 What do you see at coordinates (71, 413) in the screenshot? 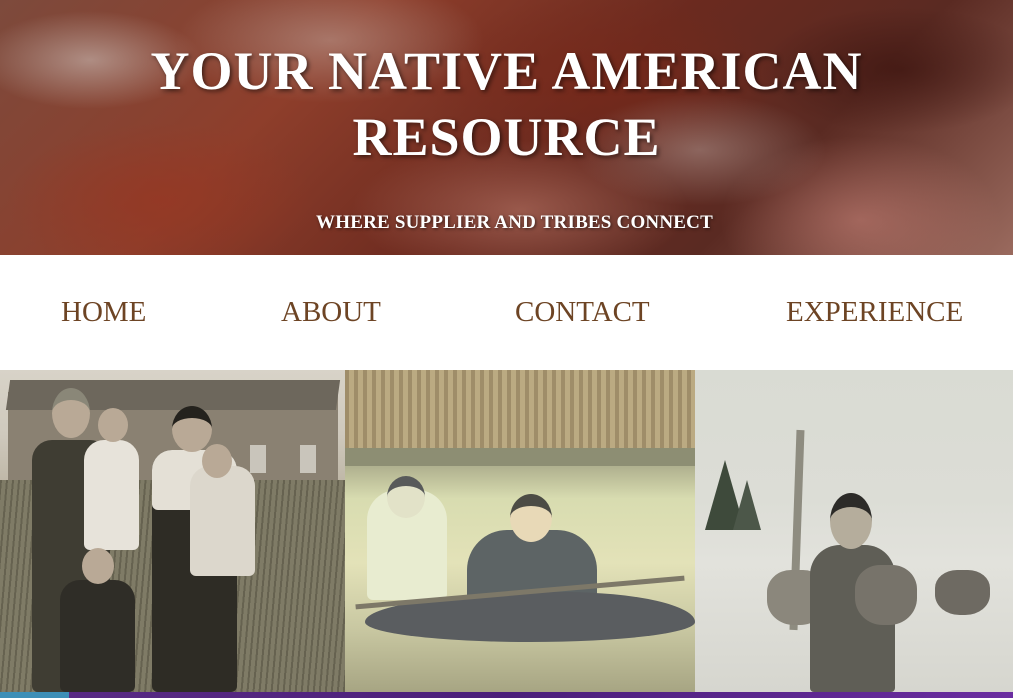
I see `father-head` at bounding box center [71, 413].